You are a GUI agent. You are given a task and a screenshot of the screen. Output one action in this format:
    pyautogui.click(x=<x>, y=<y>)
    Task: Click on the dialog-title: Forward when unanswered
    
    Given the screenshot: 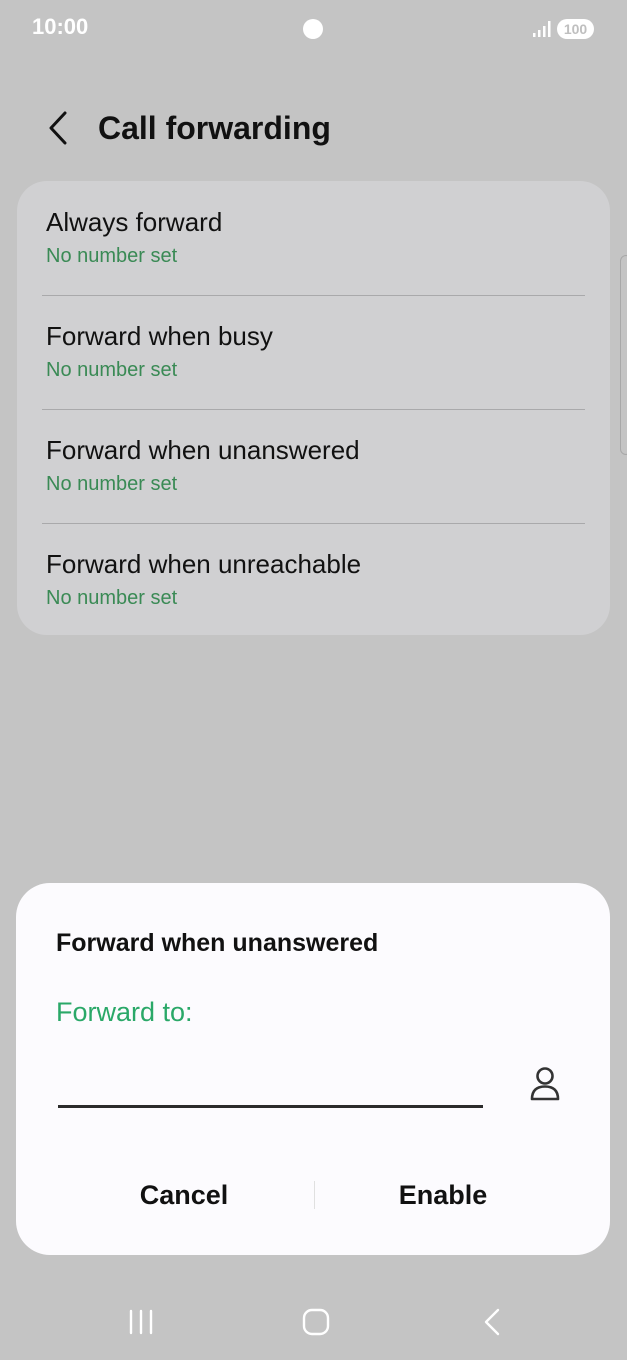 What is the action you would take?
    pyautogui.click(x=217, y=943)
    